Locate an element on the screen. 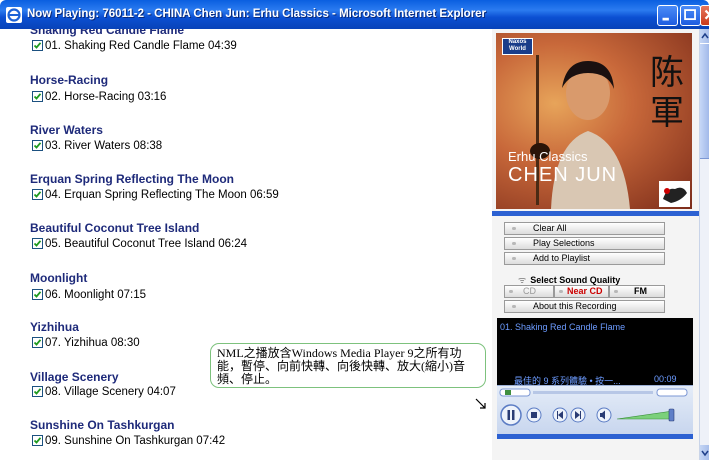  track-row: 02. Horse-Racing 03:16 is located at coordinates (99, 98).